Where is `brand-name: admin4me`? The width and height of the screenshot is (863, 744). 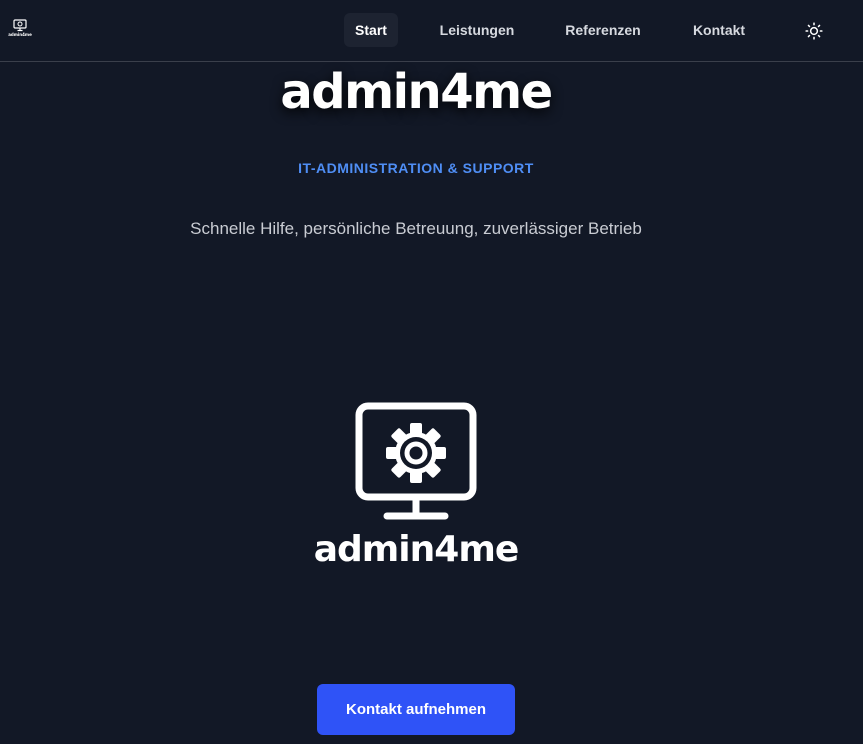
brand-name: admin4me is located at coordinates (416, 549).